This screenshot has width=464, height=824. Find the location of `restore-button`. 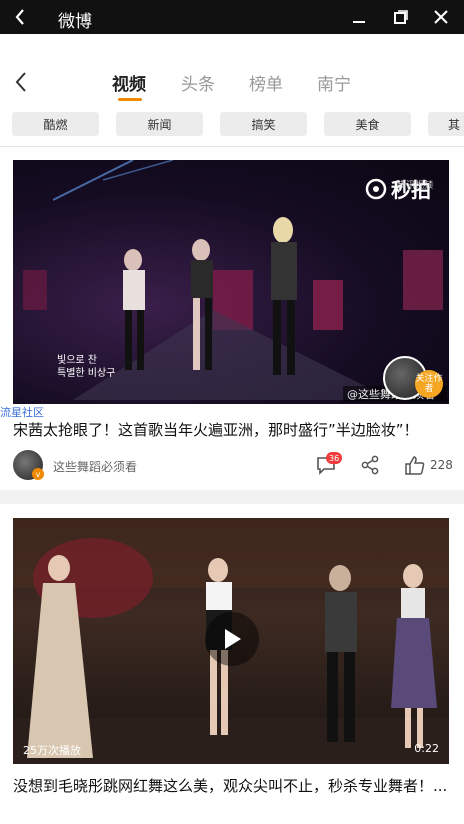

restore-button is located at coordinates (401, 17).